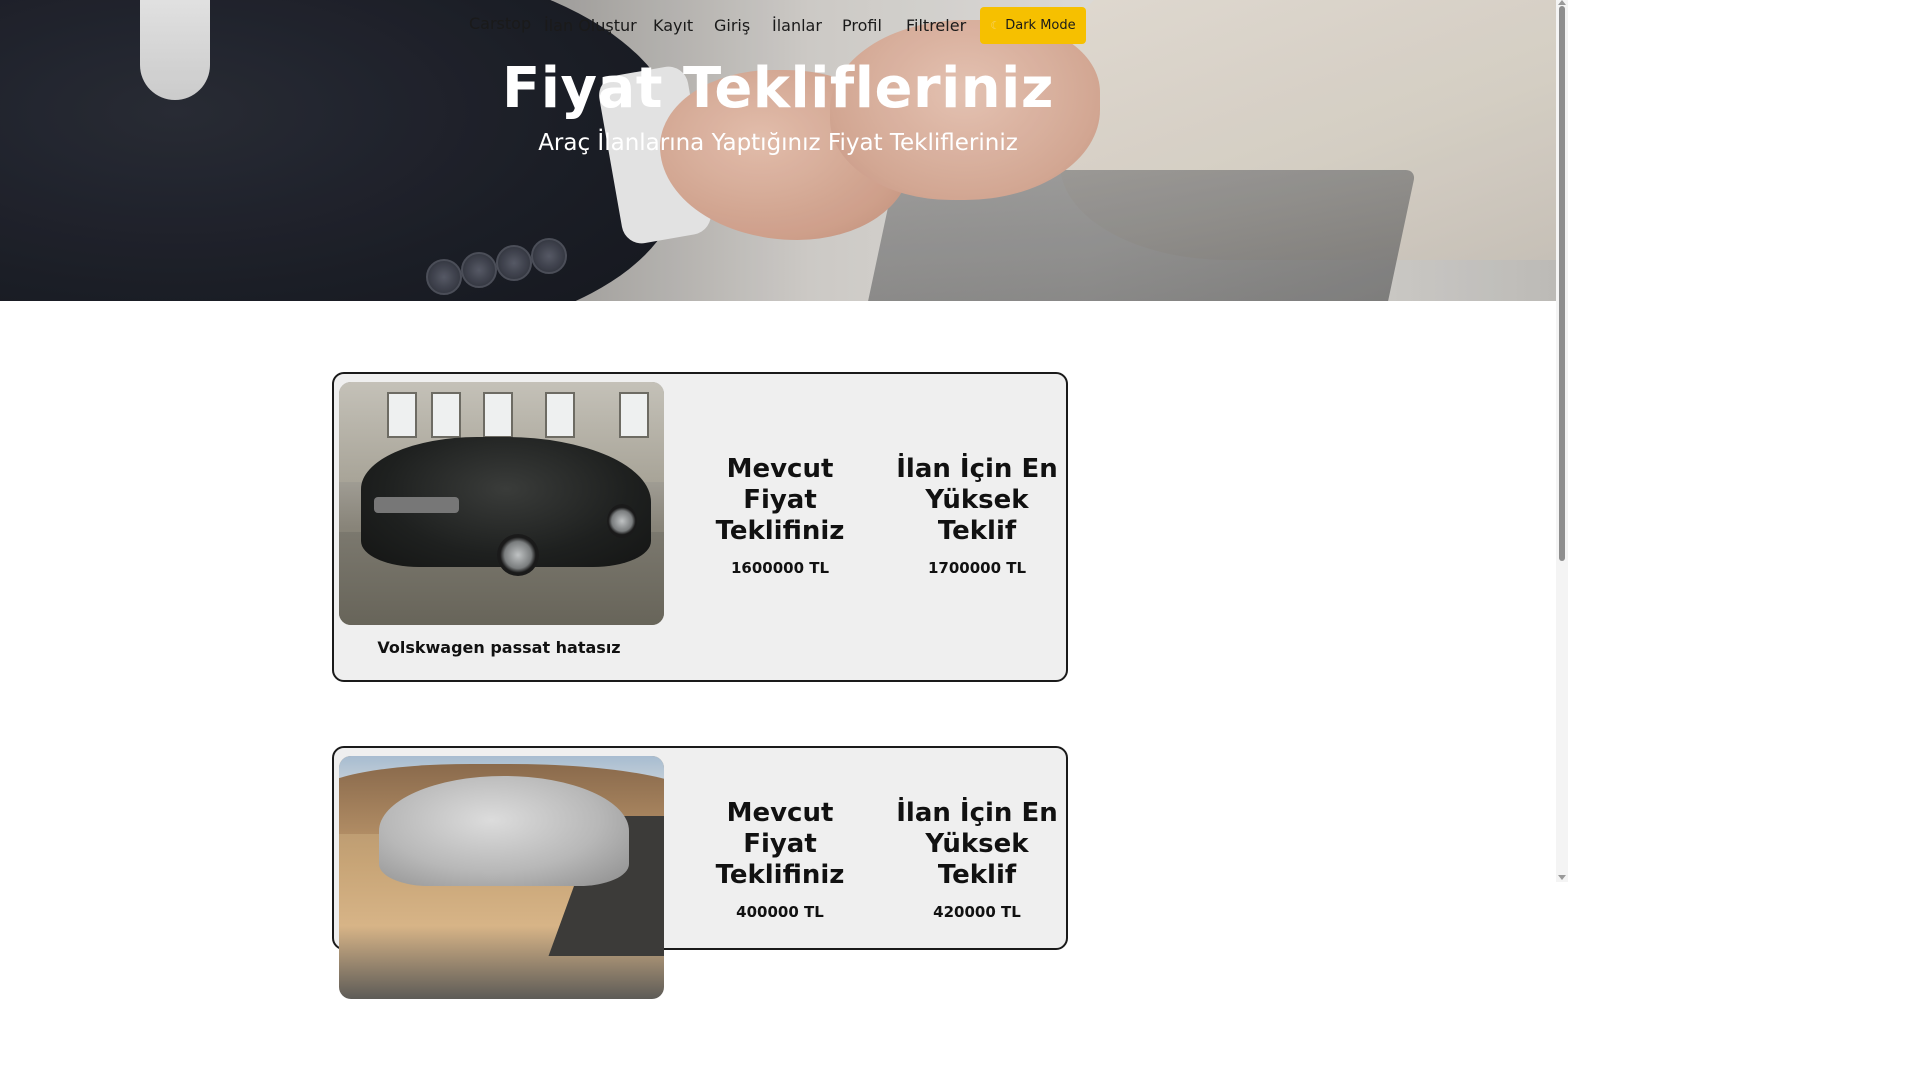 The width and height of the screenshot is (1920, 1080). I want to click on moon-icon: ☾, so click(995, 25).